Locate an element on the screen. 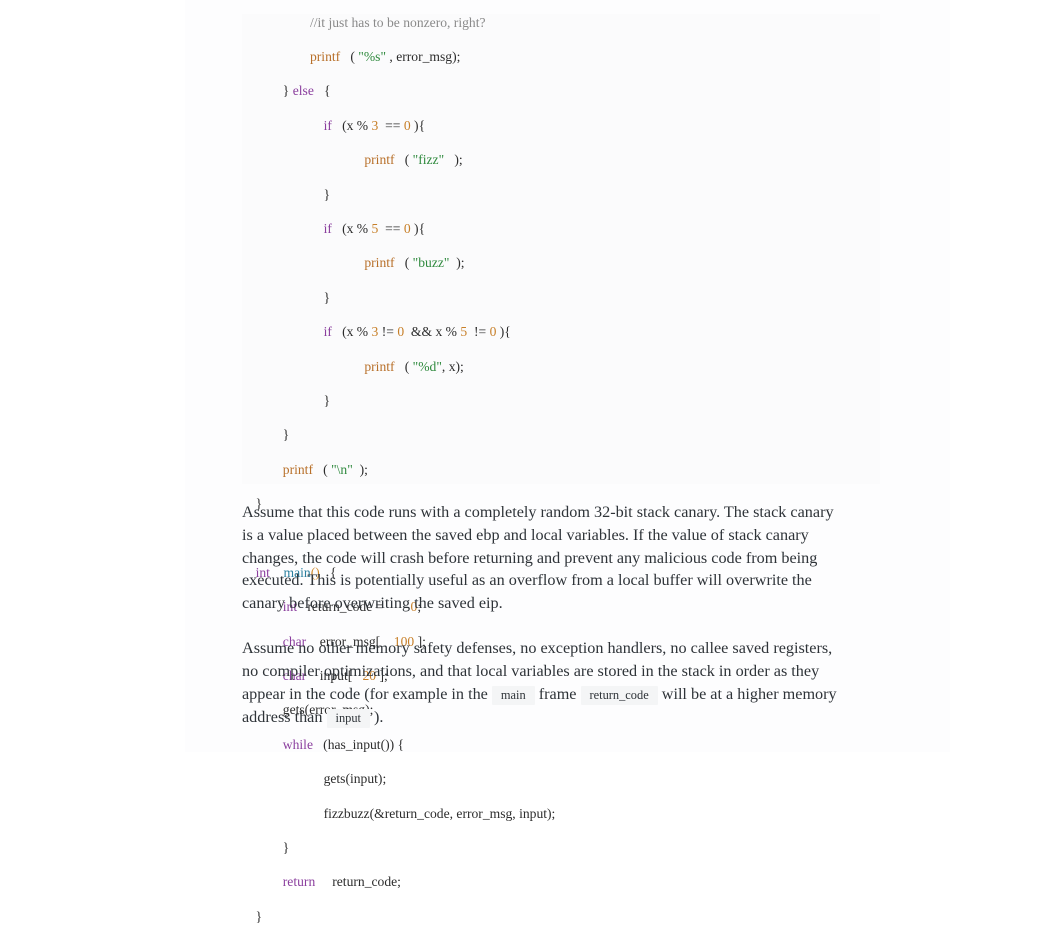 This screenshot has width=1062, height=942. code-line: } else { is located at coordinates (561, 90).